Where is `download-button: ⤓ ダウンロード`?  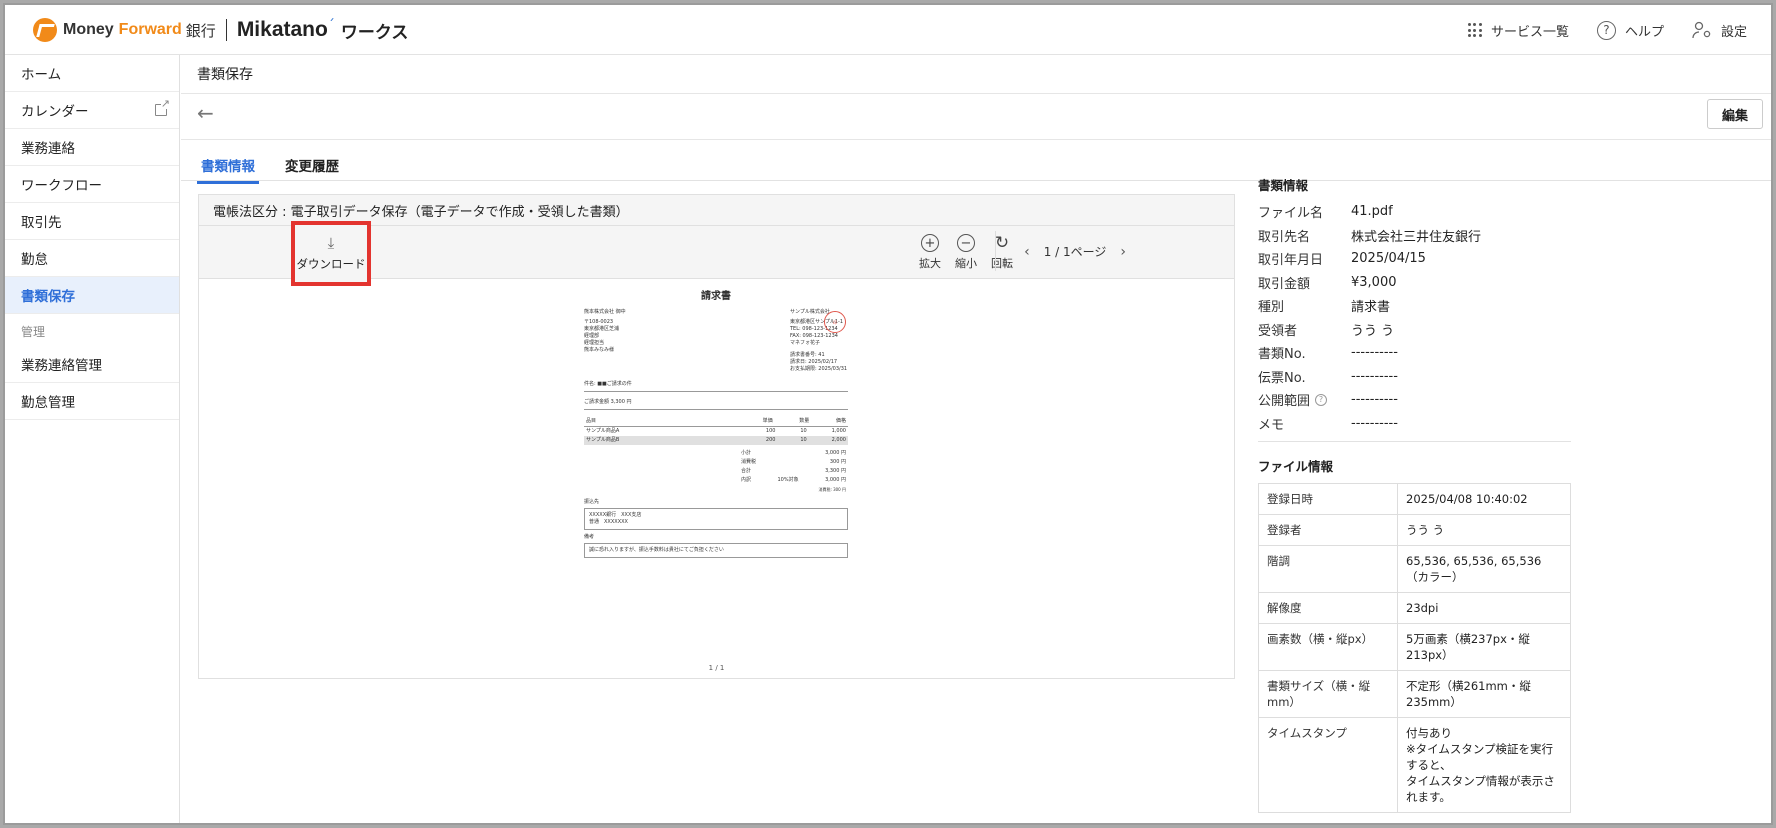
download-button: ⤓ ダウンロード is located at coordinates (331, 253).